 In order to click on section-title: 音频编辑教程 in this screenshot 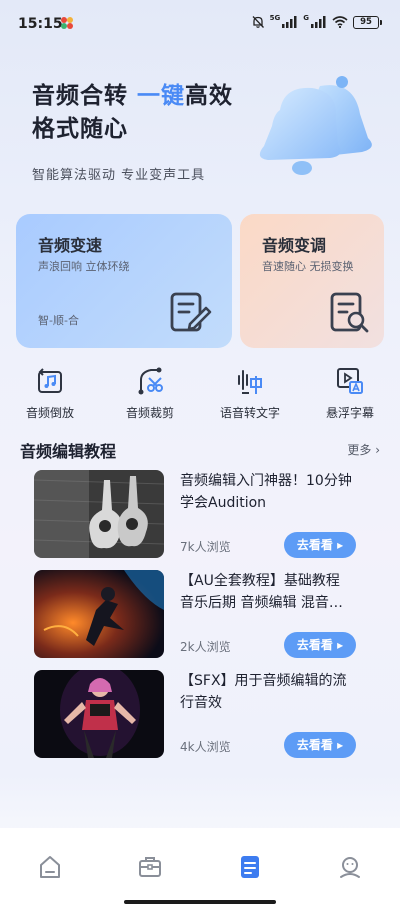, I will do `click(68, 451)`.